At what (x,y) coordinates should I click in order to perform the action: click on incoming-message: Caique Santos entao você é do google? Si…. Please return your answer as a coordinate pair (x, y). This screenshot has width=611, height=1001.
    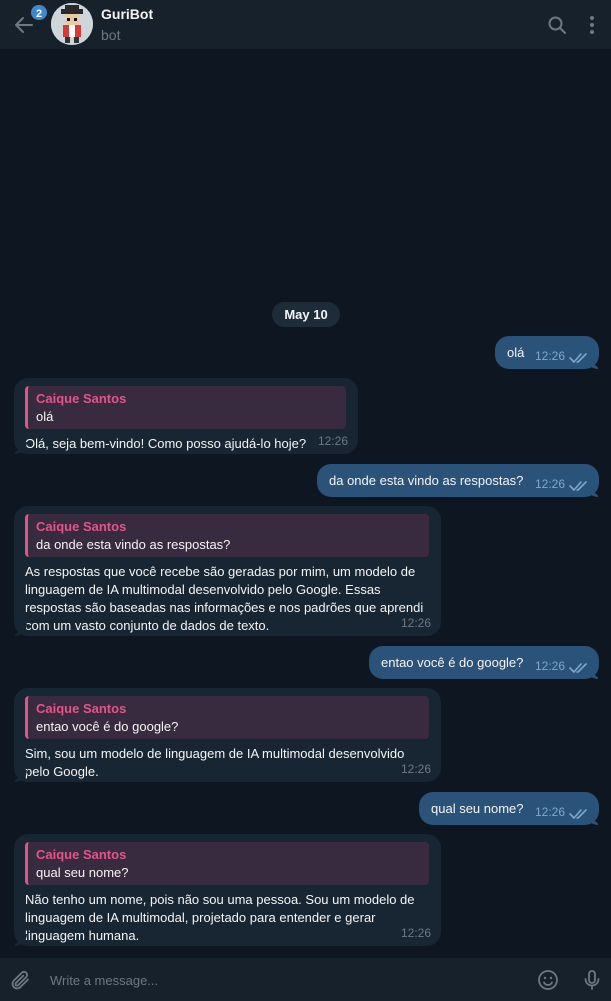
    Looking at the image, I should click on (227, 735).